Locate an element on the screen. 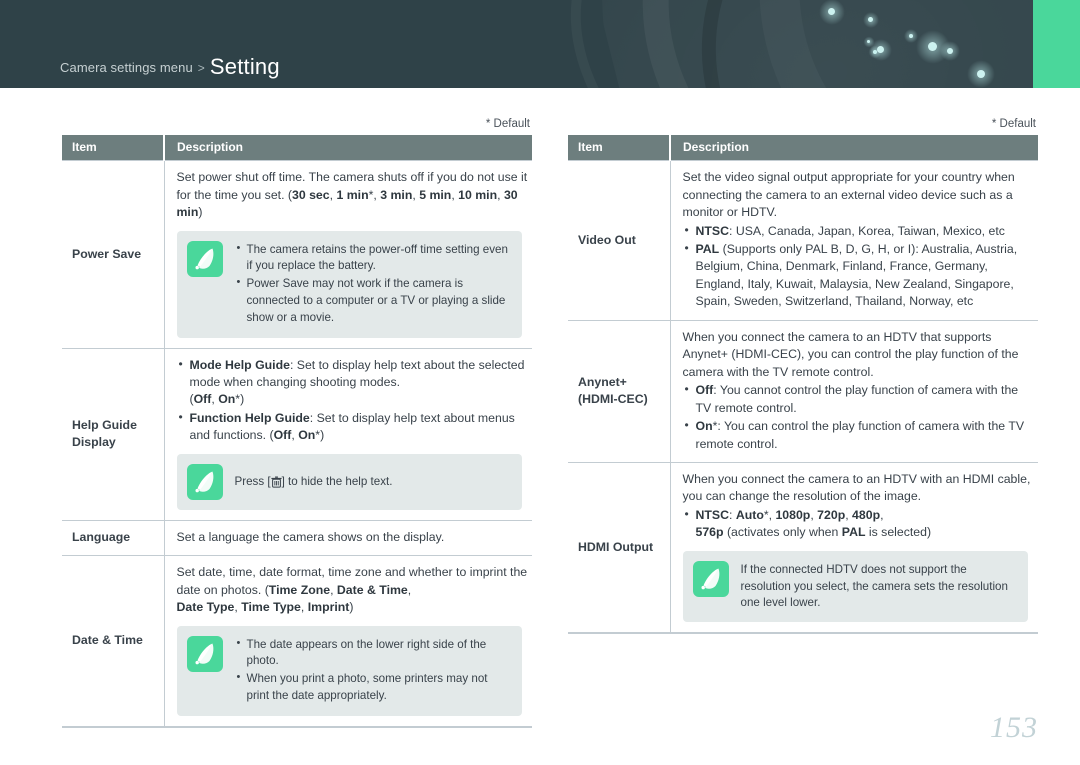 This screenshot has height=765, width=1080. setting-name-hdmi-output: HDMI Output is located at coordinates (619, 547).